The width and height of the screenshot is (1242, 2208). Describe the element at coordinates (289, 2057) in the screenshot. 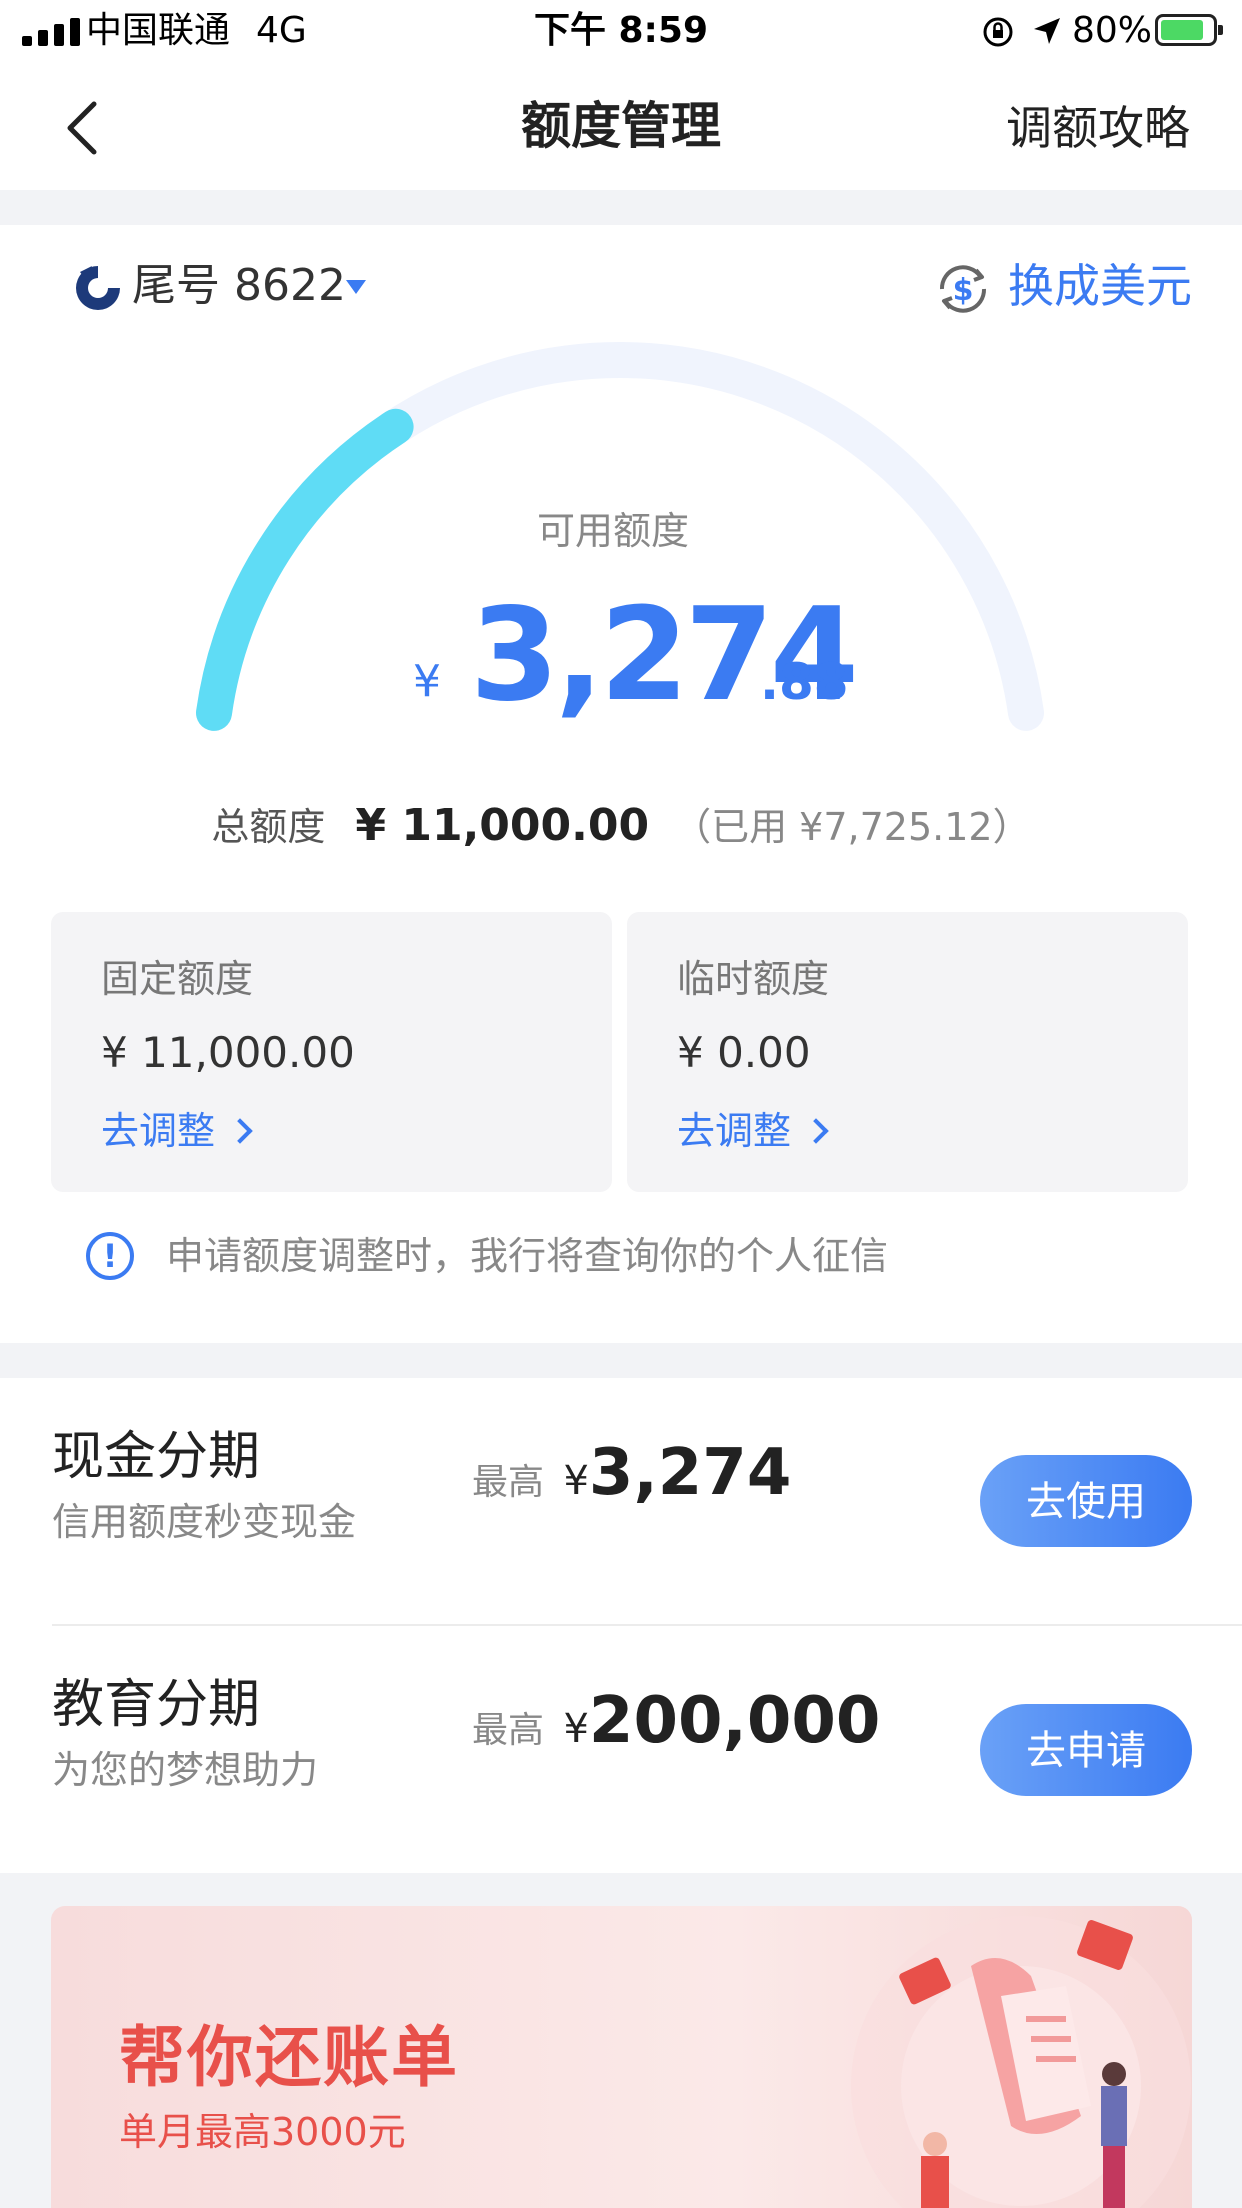

I see `banner-title: 帮你还账单` at that location.